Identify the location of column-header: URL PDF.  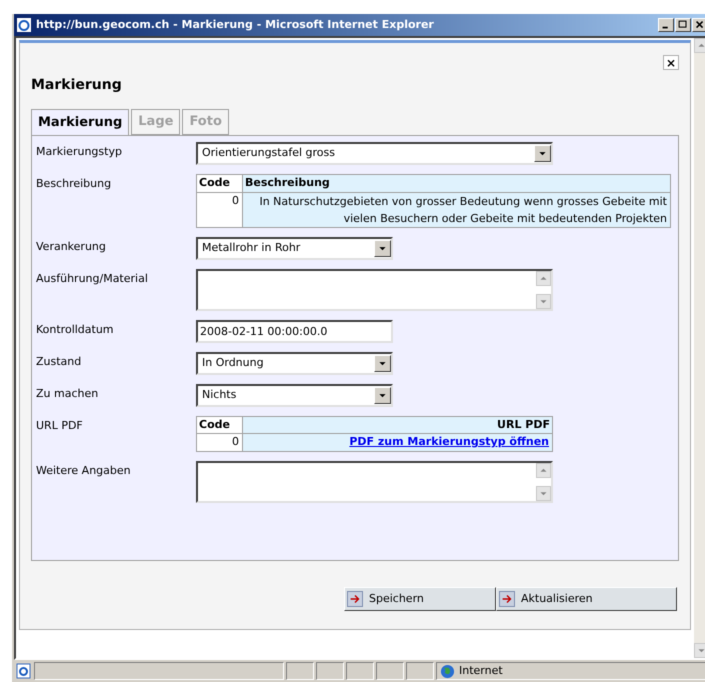
(397, 425).